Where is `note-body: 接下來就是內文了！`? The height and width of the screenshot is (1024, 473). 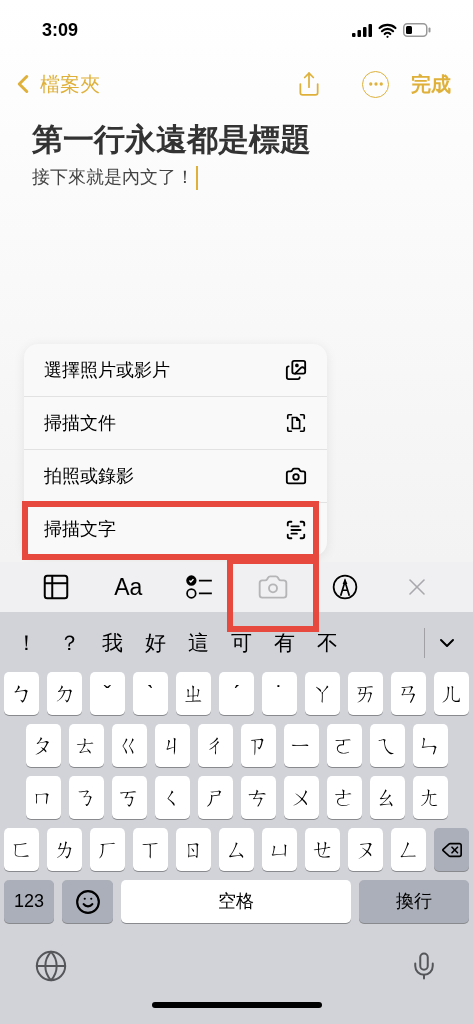 note-body: 接下來就是內文了！ is located at coordinates (113, 177).